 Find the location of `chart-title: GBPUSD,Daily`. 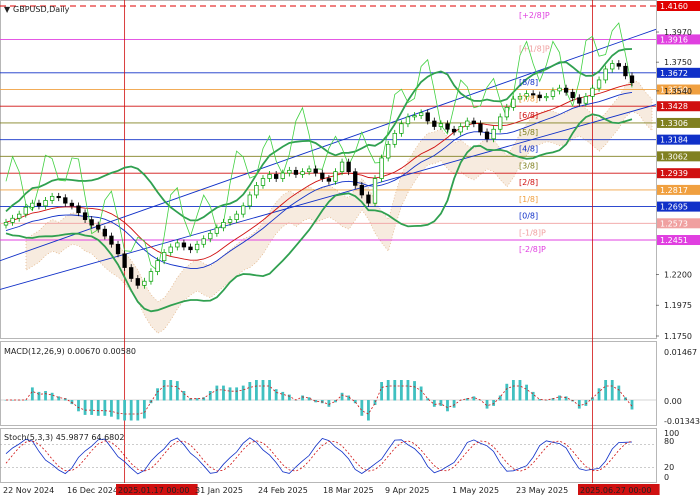

chart-title: GBPUSD,Daily is located at coordinates (41, 9).